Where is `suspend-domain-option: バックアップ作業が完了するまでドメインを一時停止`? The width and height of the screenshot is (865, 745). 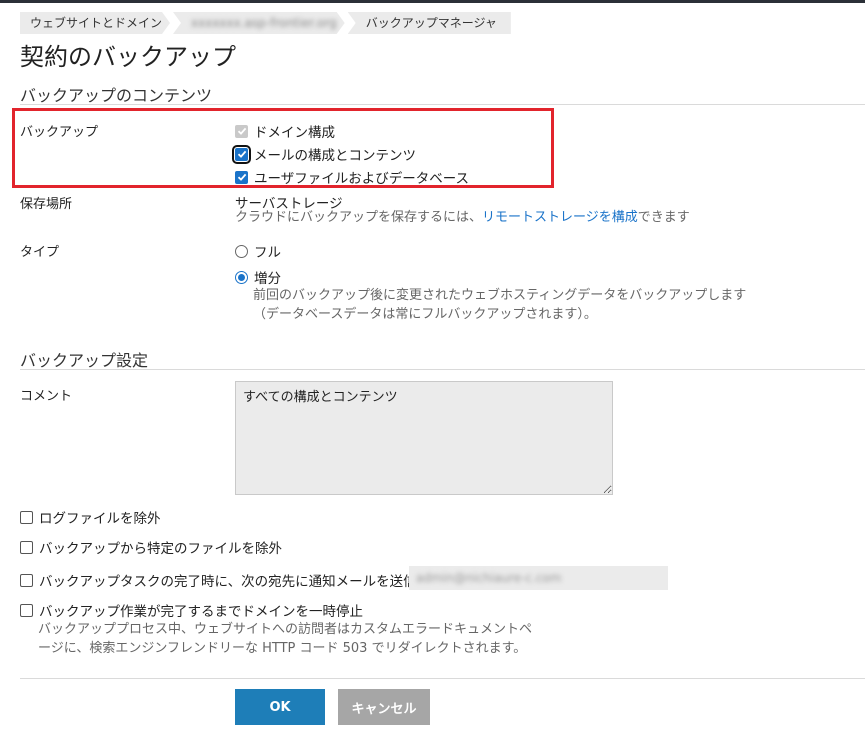
suspend-domain-option: バックアップ作業が完了するまでドメインを一時停止 is located at coordinates (191, 610).